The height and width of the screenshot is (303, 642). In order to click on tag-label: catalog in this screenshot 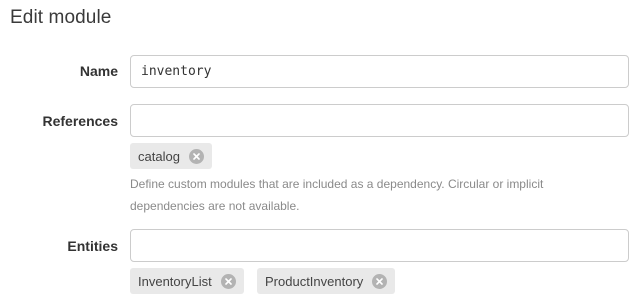, I will do `click(159, 156)`.